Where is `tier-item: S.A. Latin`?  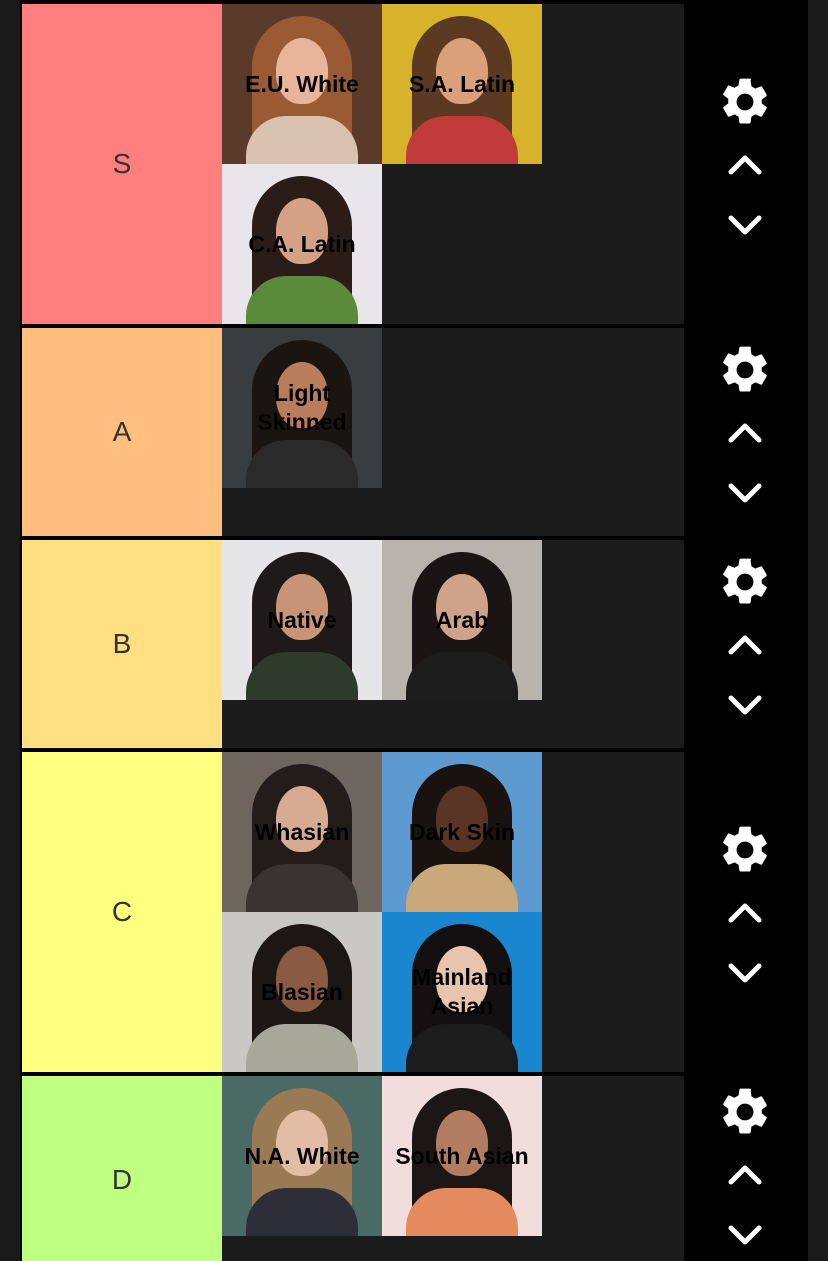 tier-item: S.A. Latin is located at coordinates (462, 84).